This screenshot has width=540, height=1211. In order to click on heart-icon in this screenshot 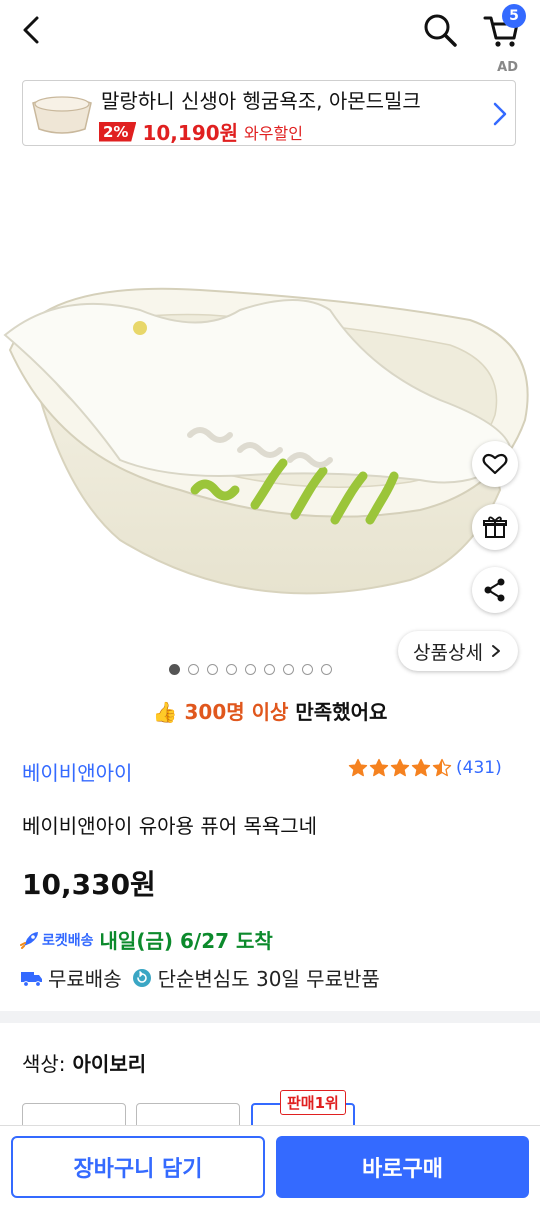, I will do `click(495, 464)`.